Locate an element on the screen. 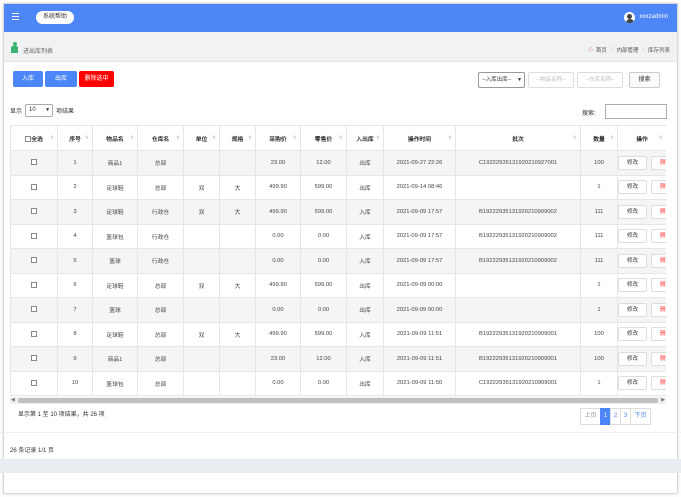  scroll-right-icon: ▶ is located at coordinates (663, 400).